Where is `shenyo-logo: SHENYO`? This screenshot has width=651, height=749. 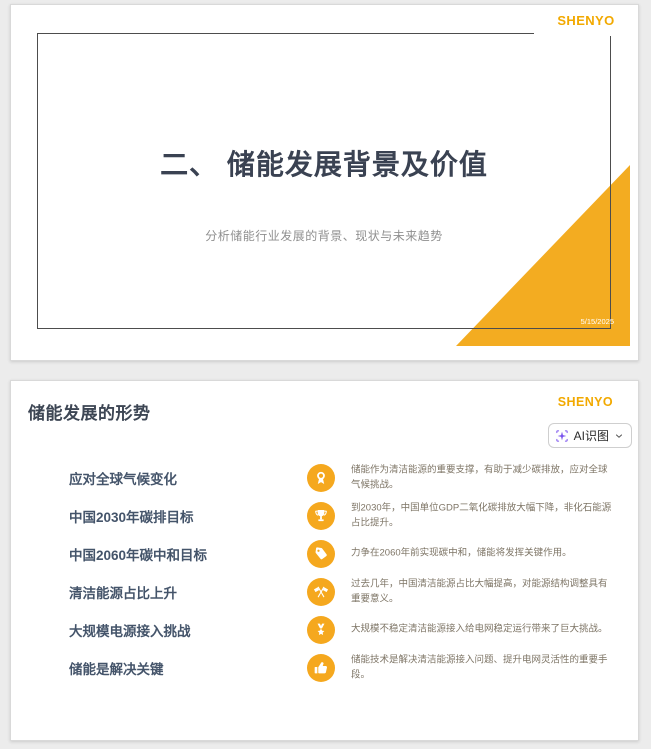
shenyo-logo: SHENYO is located at coordinates (586, 20).